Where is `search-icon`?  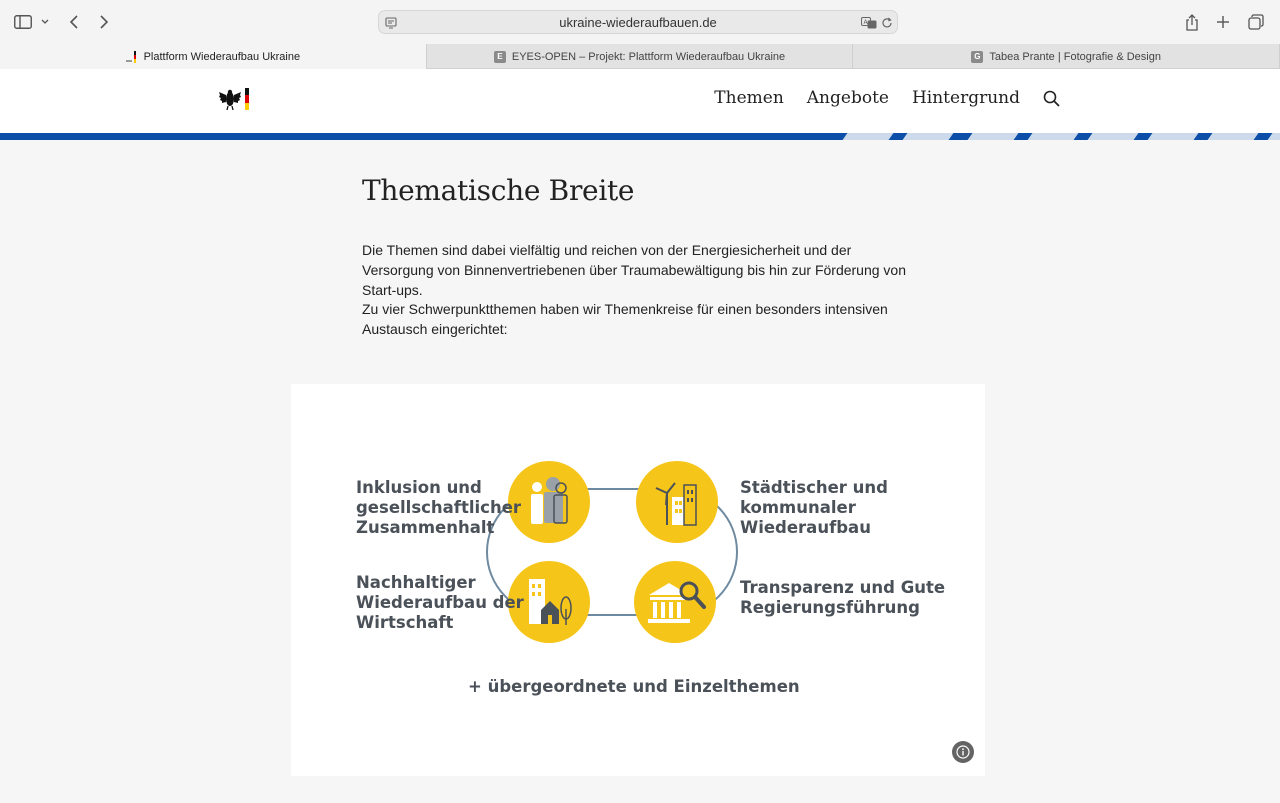
search-icon is located at coordinates (1051, 98).